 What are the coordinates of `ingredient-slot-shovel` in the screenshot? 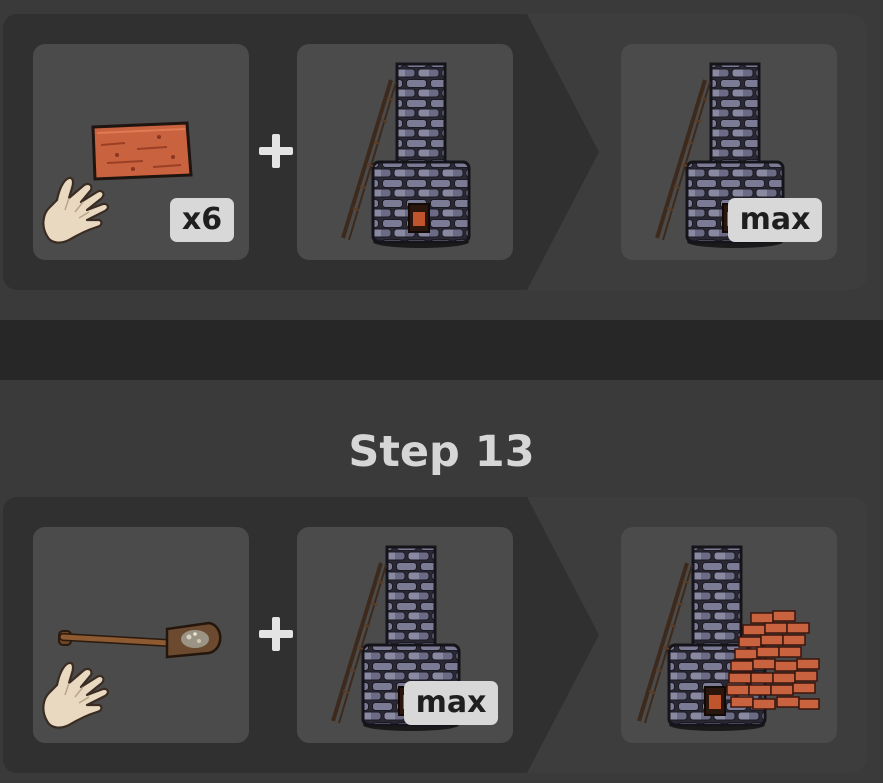 It's located at (141, 635).